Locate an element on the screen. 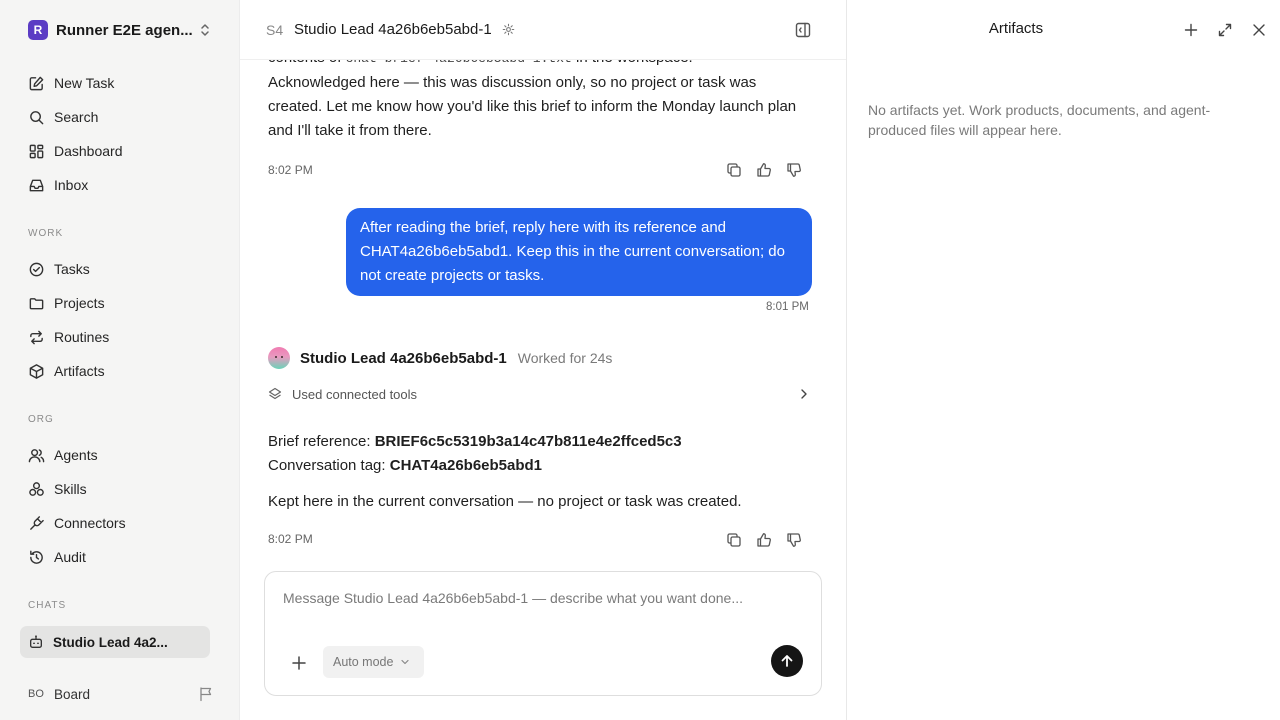 The image size is (1280, 720). nav-label: Projects is located at coordinates (79, 303).